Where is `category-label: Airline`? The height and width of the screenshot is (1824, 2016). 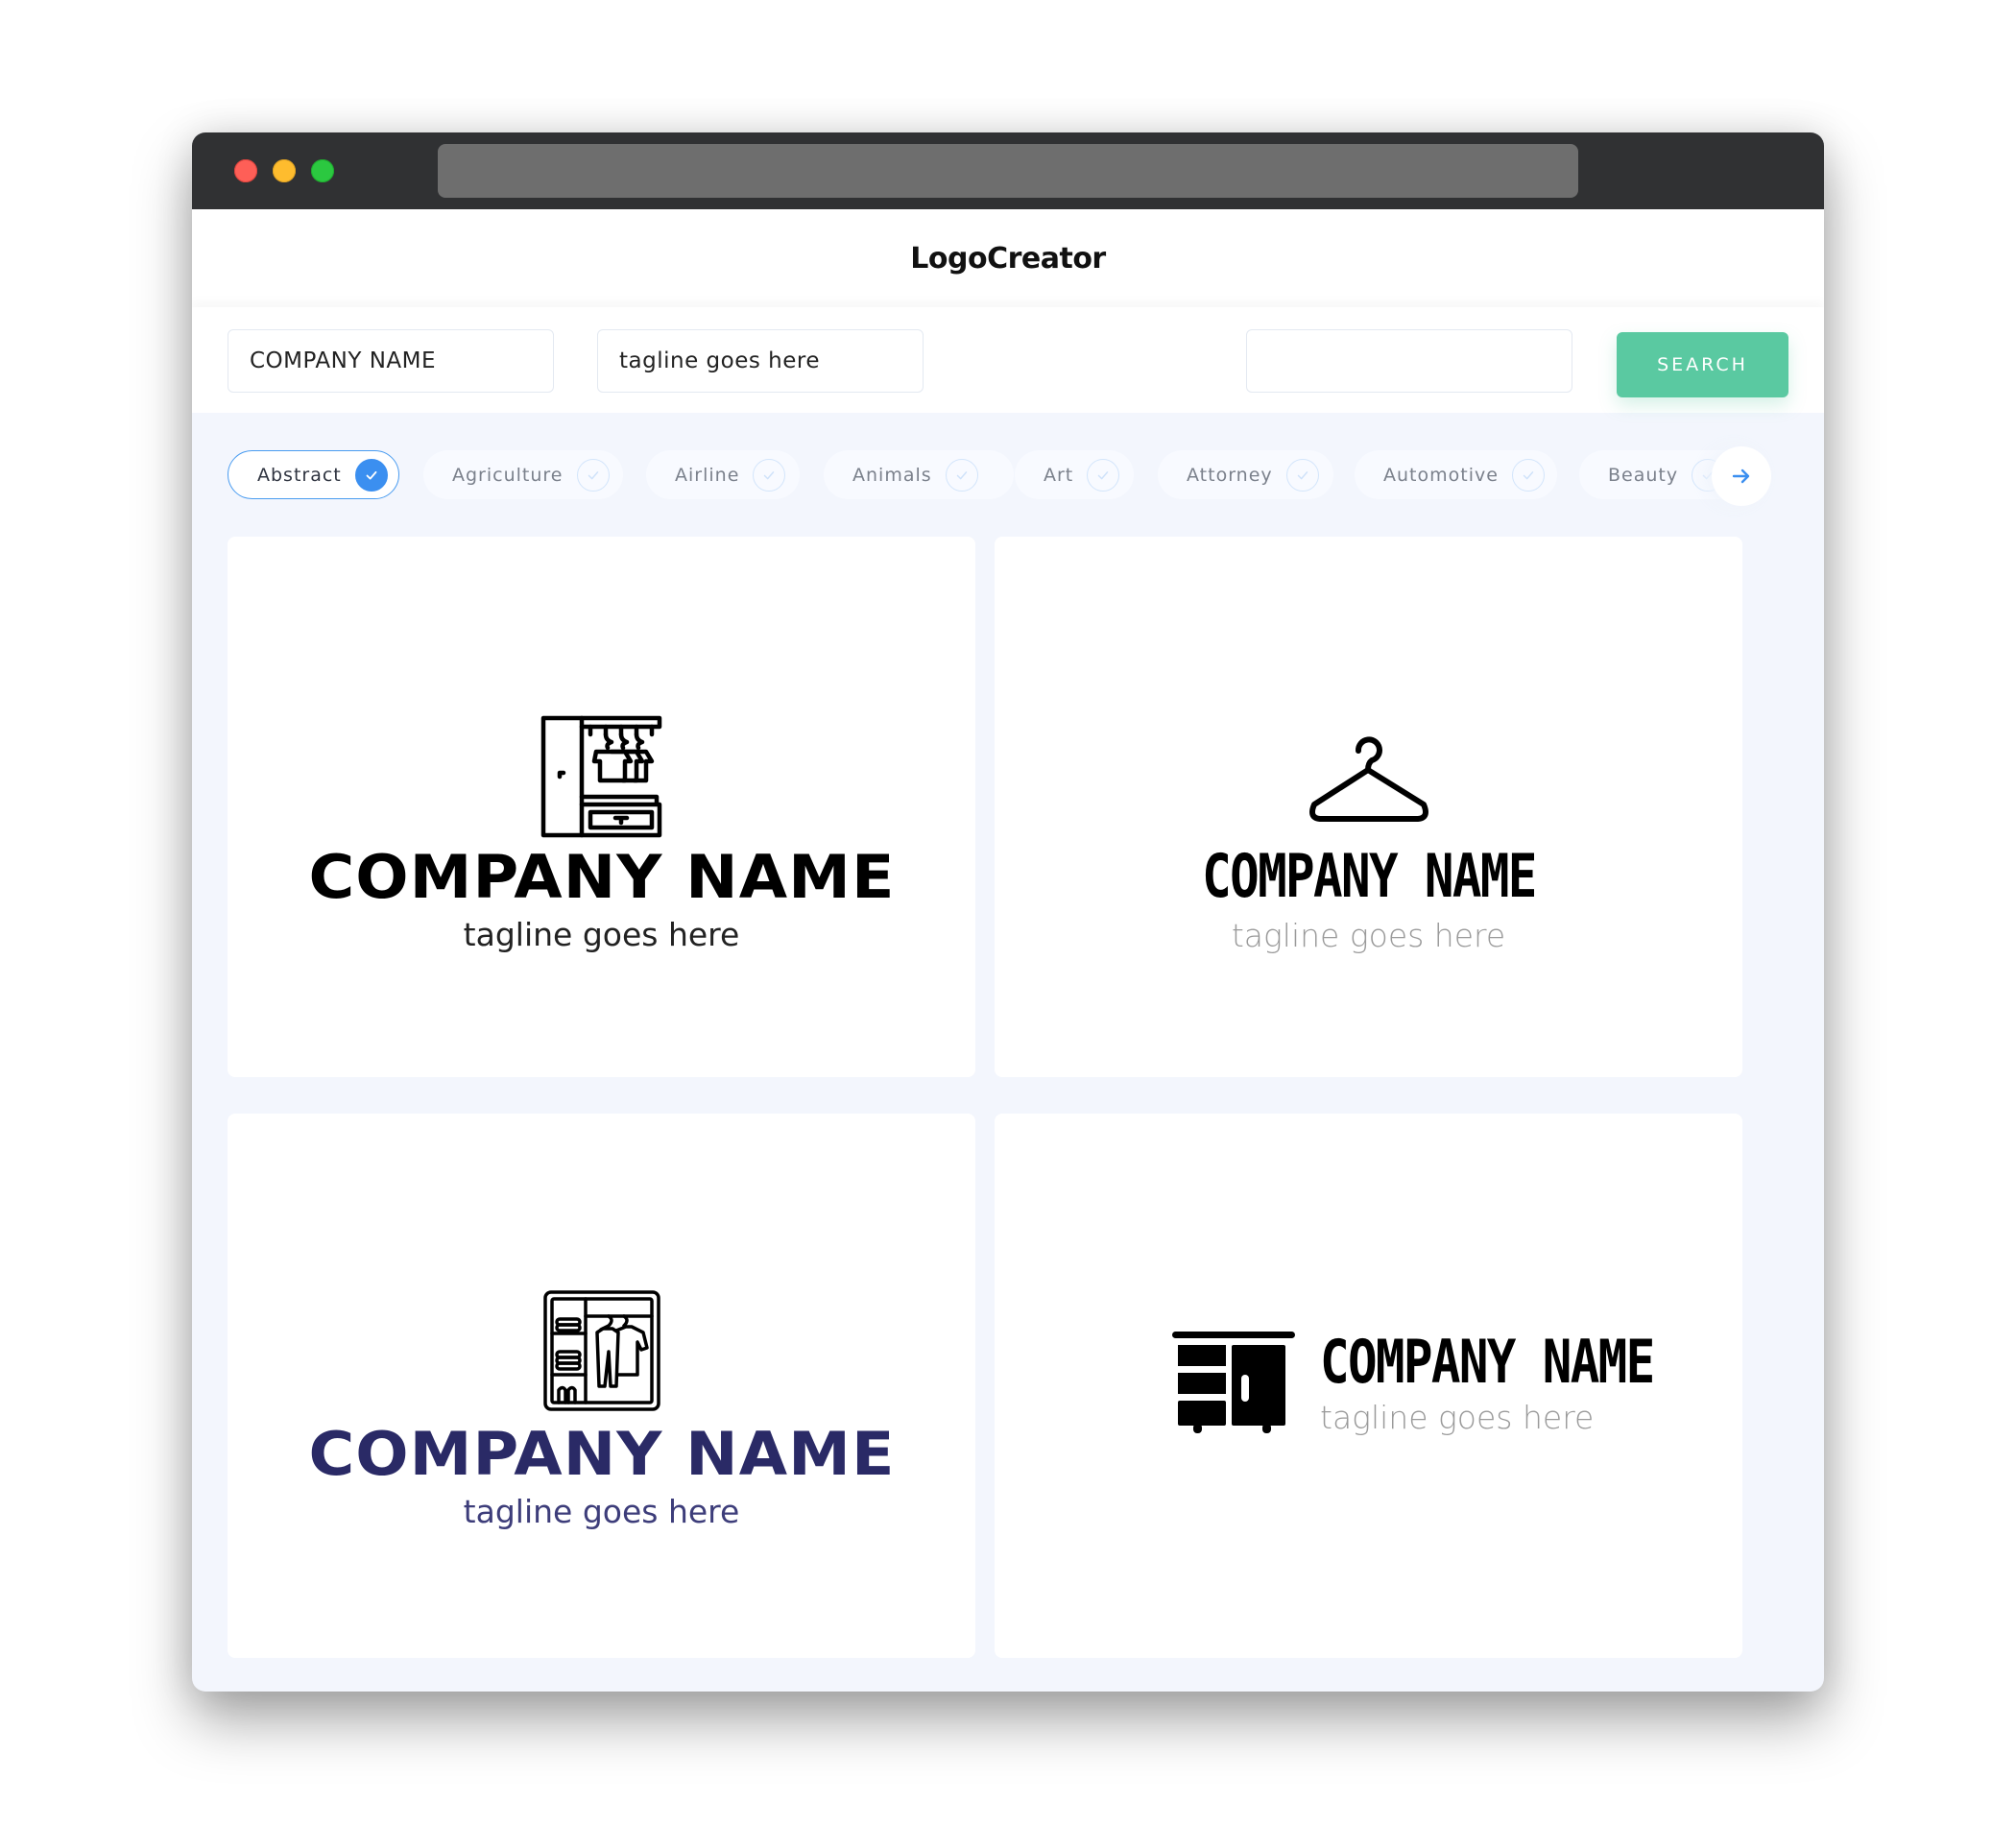 category-label: Airline is located at coordinates (707, 475).